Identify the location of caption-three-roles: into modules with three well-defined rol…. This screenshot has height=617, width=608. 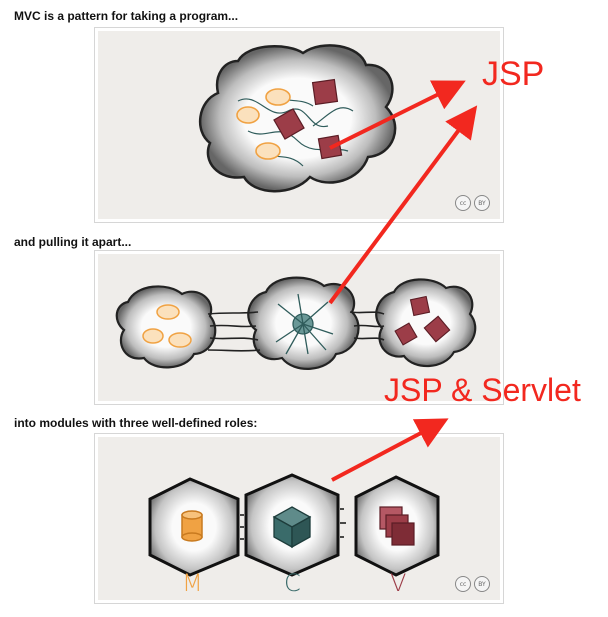
(136, 423).